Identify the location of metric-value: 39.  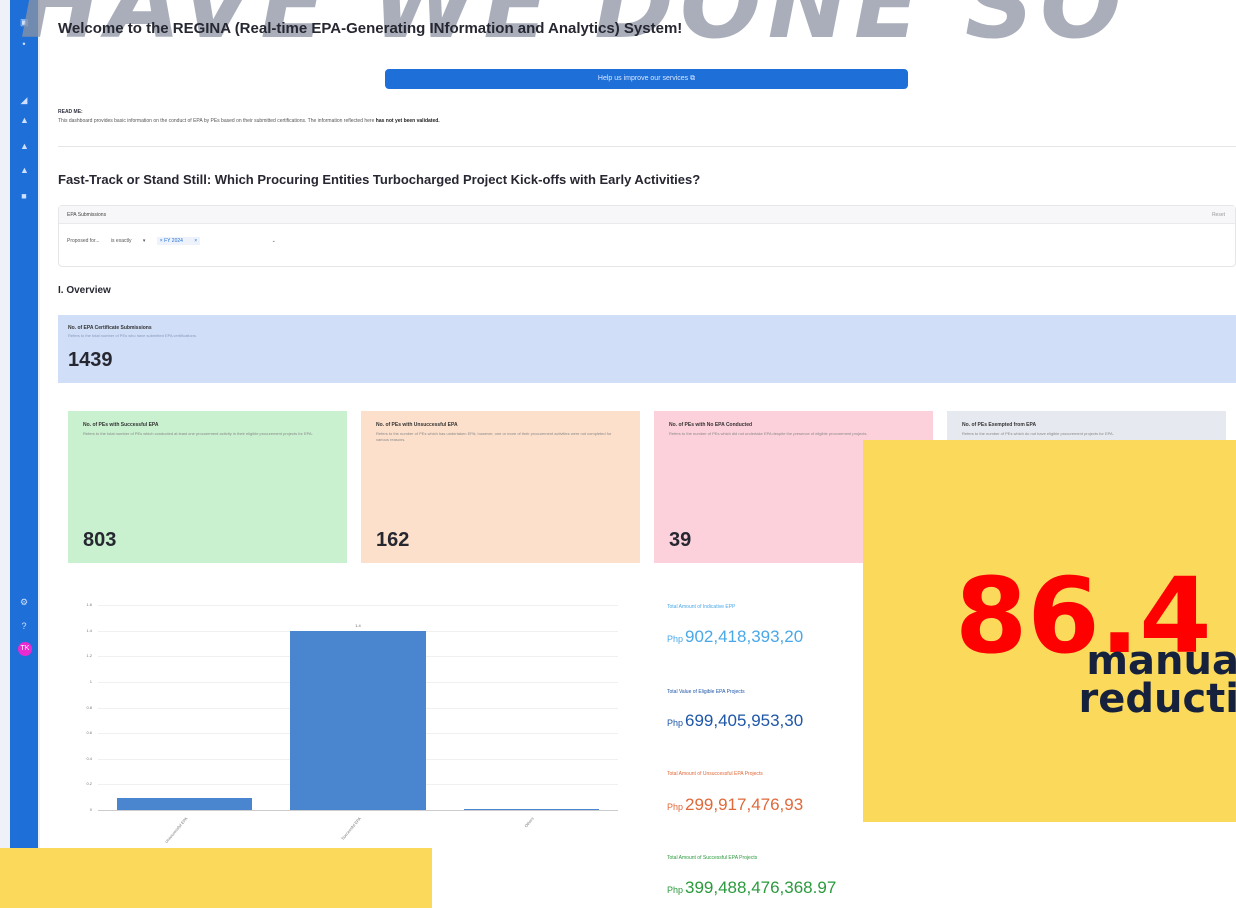
(680, 540).